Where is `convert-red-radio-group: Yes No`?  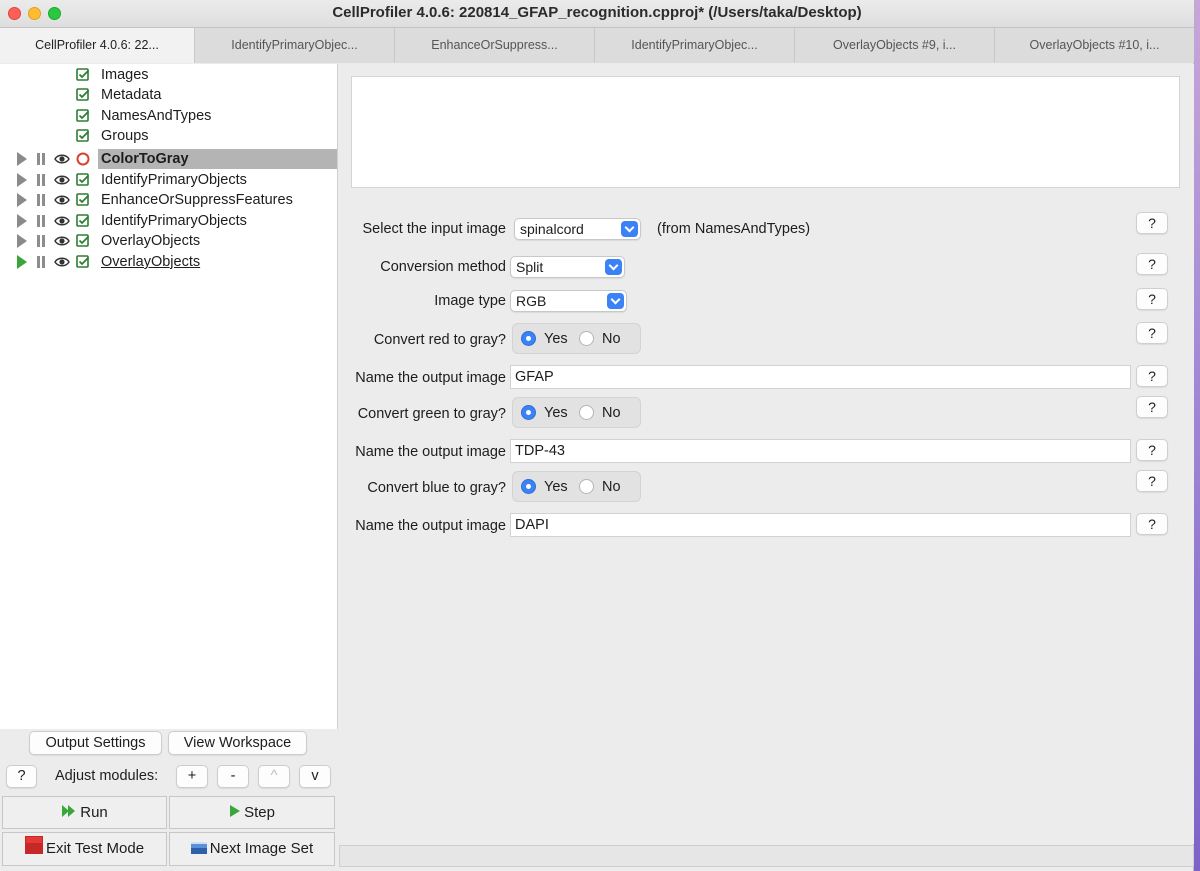
convert-red-radio-group: Yes No is located at coordinates (576, 338).